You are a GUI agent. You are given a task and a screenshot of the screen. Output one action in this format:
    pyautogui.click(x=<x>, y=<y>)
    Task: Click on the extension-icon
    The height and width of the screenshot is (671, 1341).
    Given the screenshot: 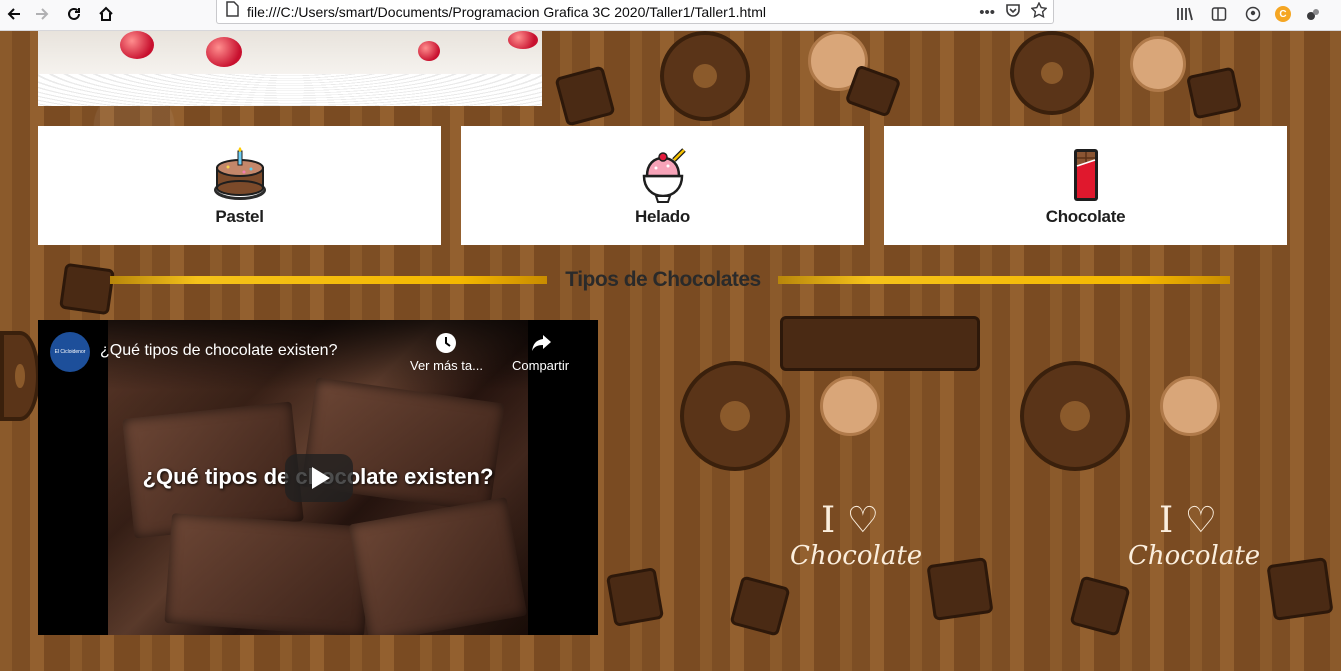 What is the action you would take?
    pyautogui.click(x=1313, y=14)
    